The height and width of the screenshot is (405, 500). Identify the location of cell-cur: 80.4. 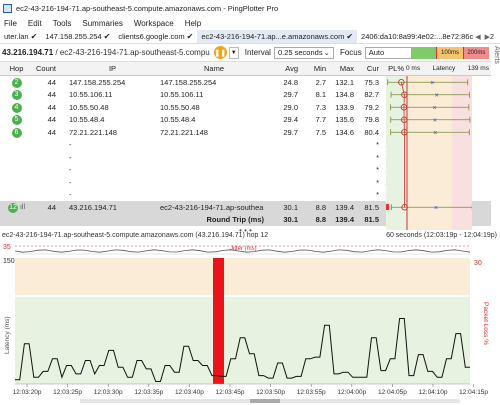
(371, 132).